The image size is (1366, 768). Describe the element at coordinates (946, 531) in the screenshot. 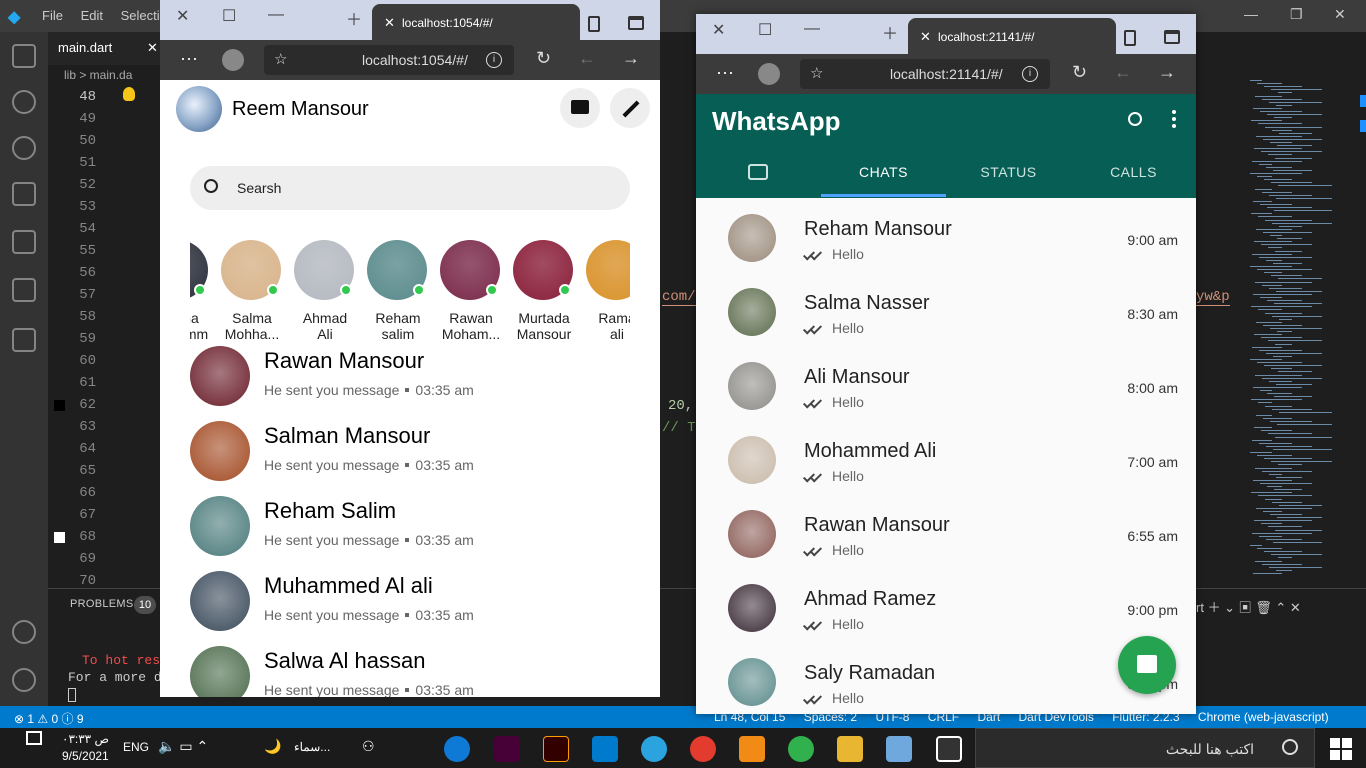

I see `list-item: Rawan Mansour Hello 6:55 am` at that location.